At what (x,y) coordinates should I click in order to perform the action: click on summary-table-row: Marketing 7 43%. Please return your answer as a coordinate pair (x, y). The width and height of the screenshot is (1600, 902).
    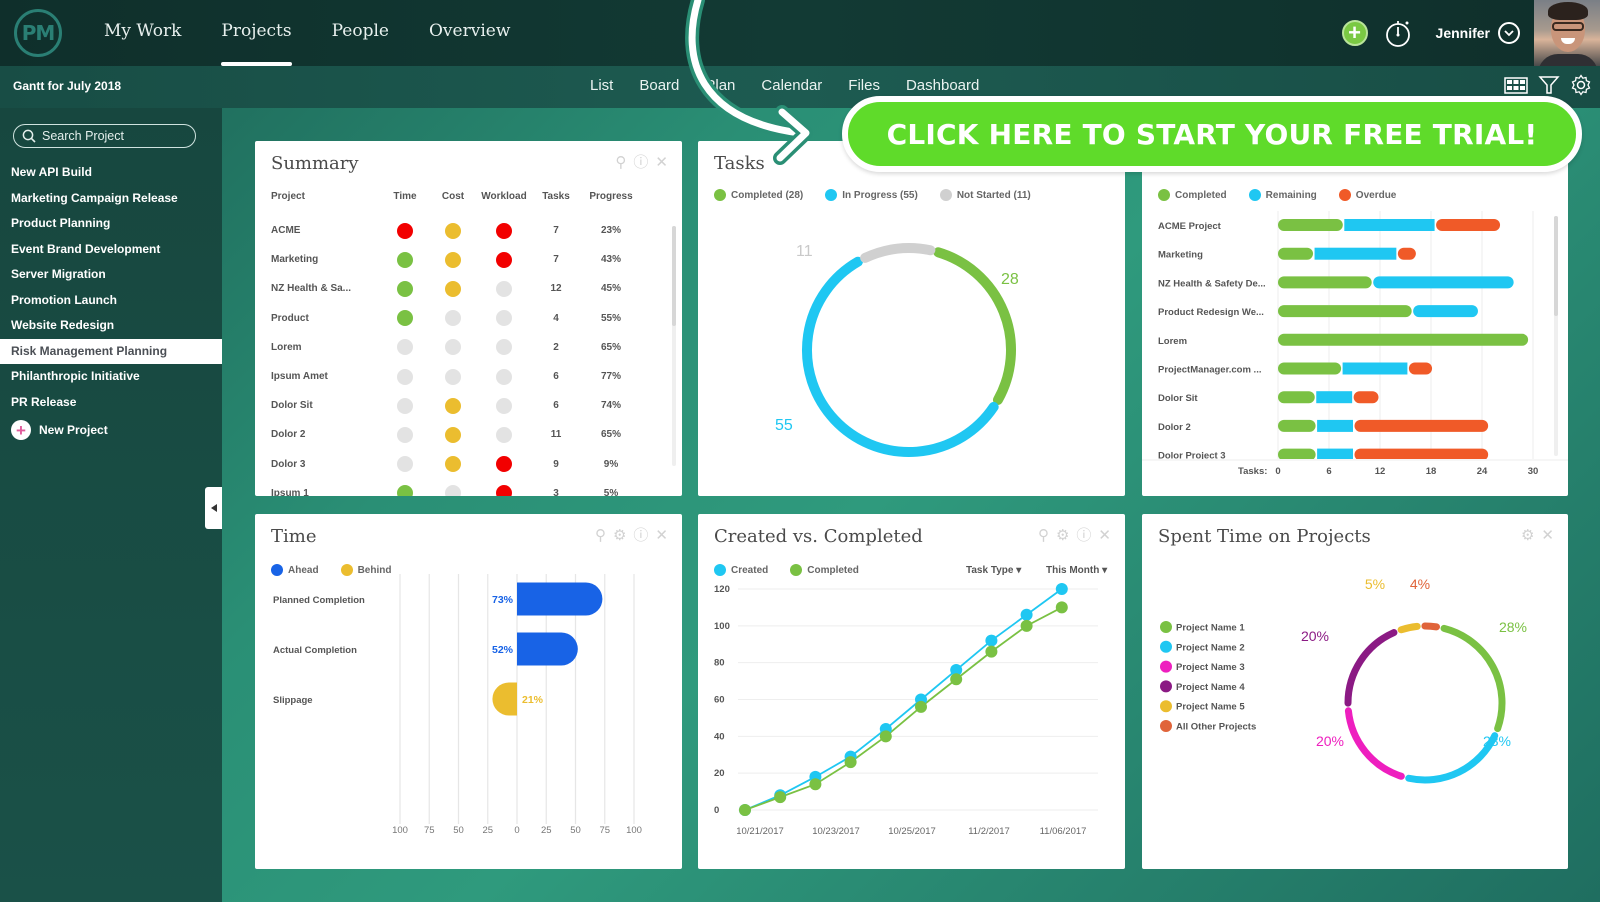
    Looking at the image, I should click on (466, 259).